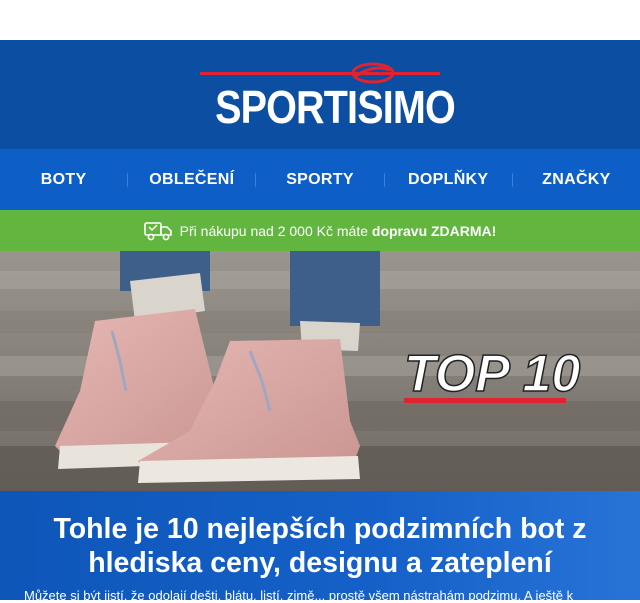 The image size is (640, 603). What do you see at coordinates (320, 20) in the screenshot?
I see `top-spacer` at bounding box center [320, 20].